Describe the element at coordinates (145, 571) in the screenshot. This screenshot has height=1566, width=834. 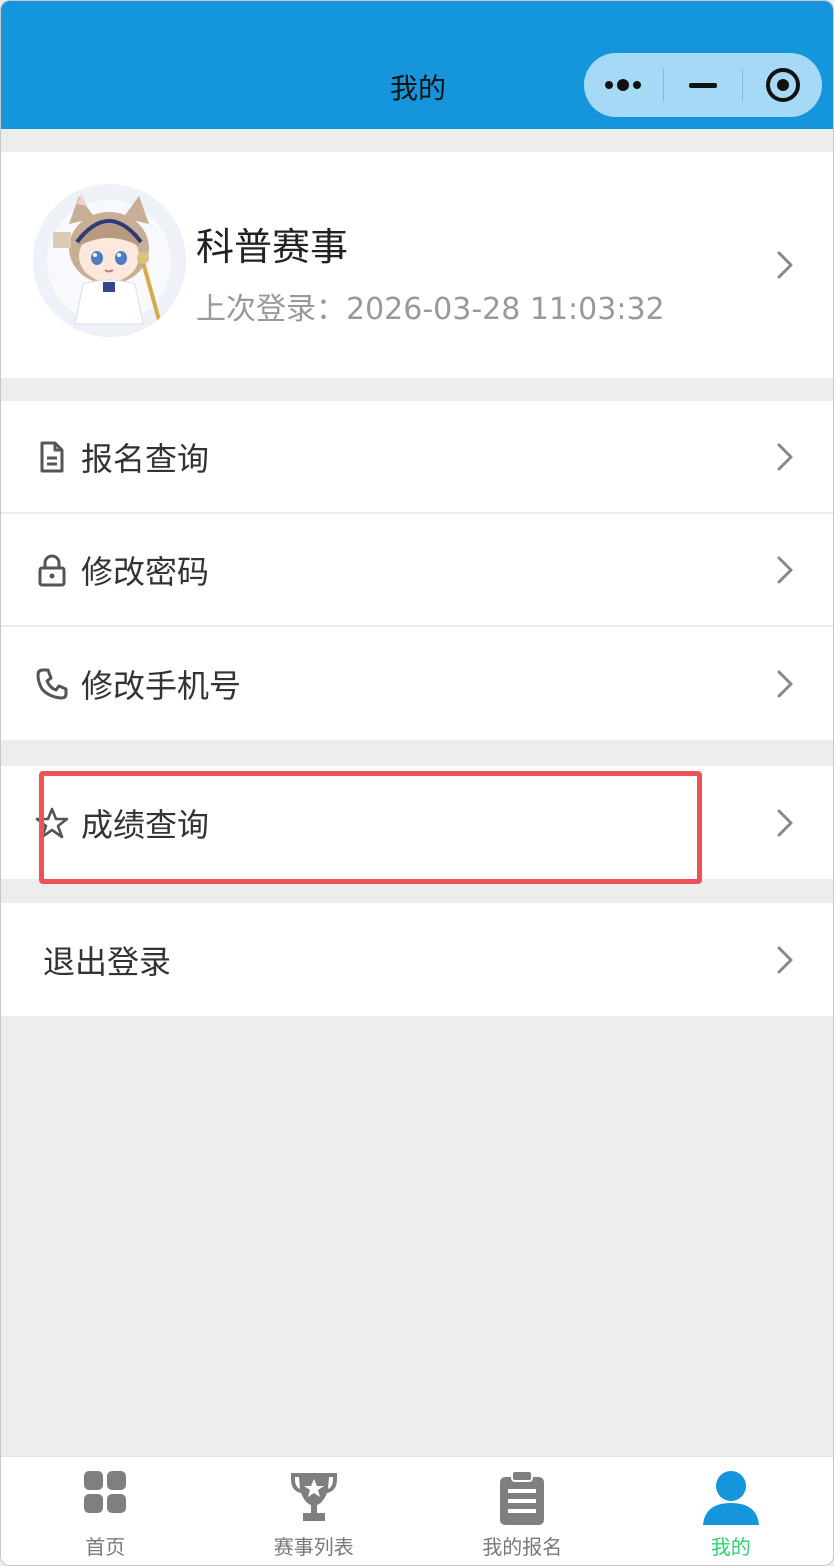
I see `menu-label: 修改密码` at that location.